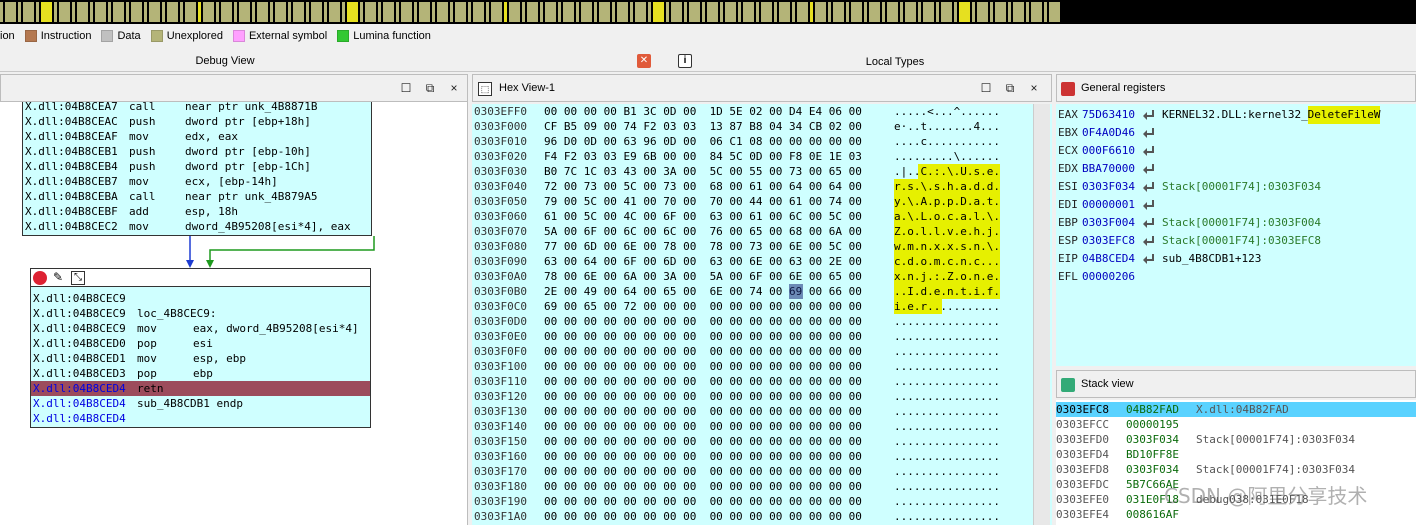 This screenshot has height=525, width=1416. I want to click on stack-value: 031E0F18, so click(1152, 499).